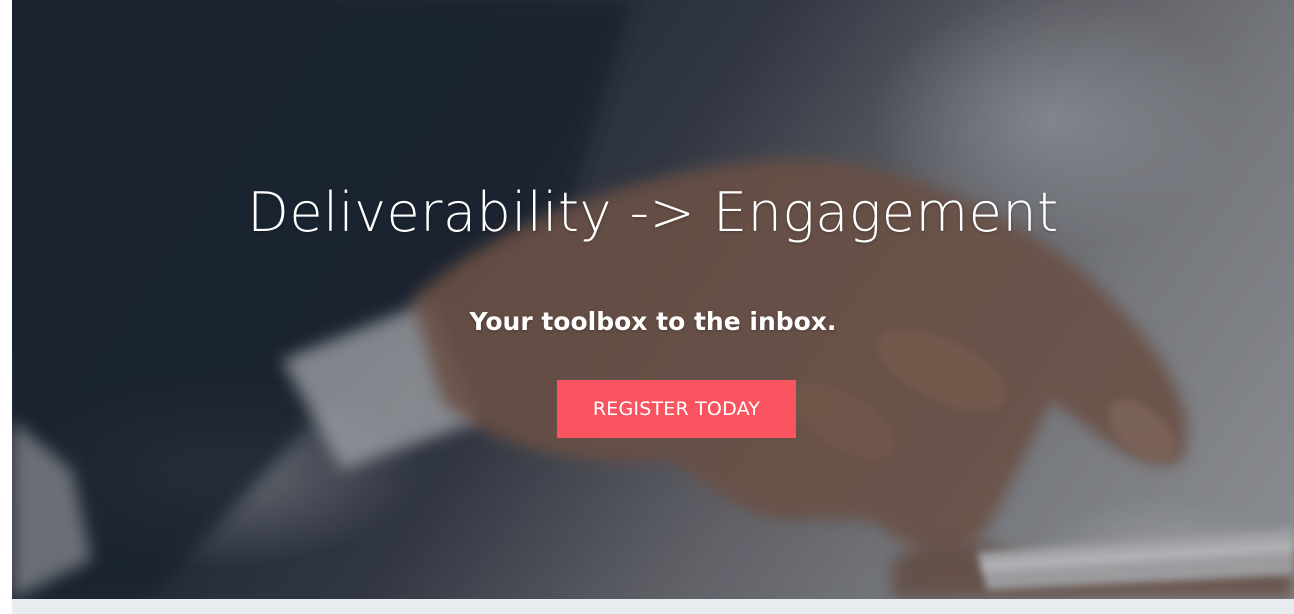  What do you see at coordinates (653, 606) in the screenshot?
I see `section-divider-strip` at bounding box center [653, 606].